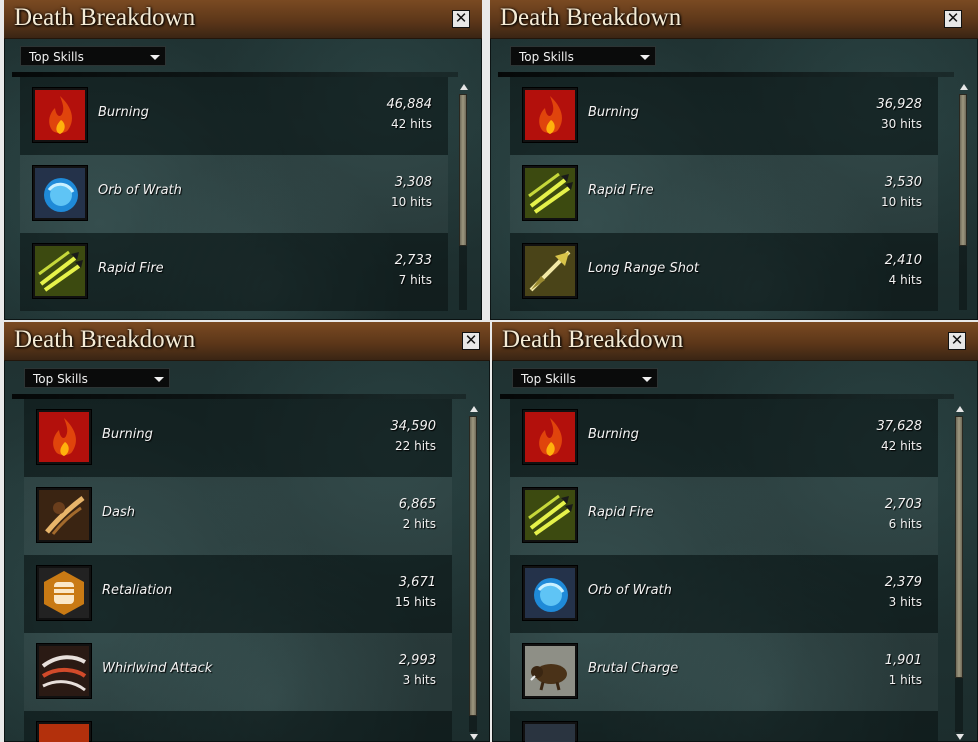  Describe the element at coordinates (724, 194) in the screenshot. I see `skill-row: Rapid Fire 3,530 10 hits` at that location.